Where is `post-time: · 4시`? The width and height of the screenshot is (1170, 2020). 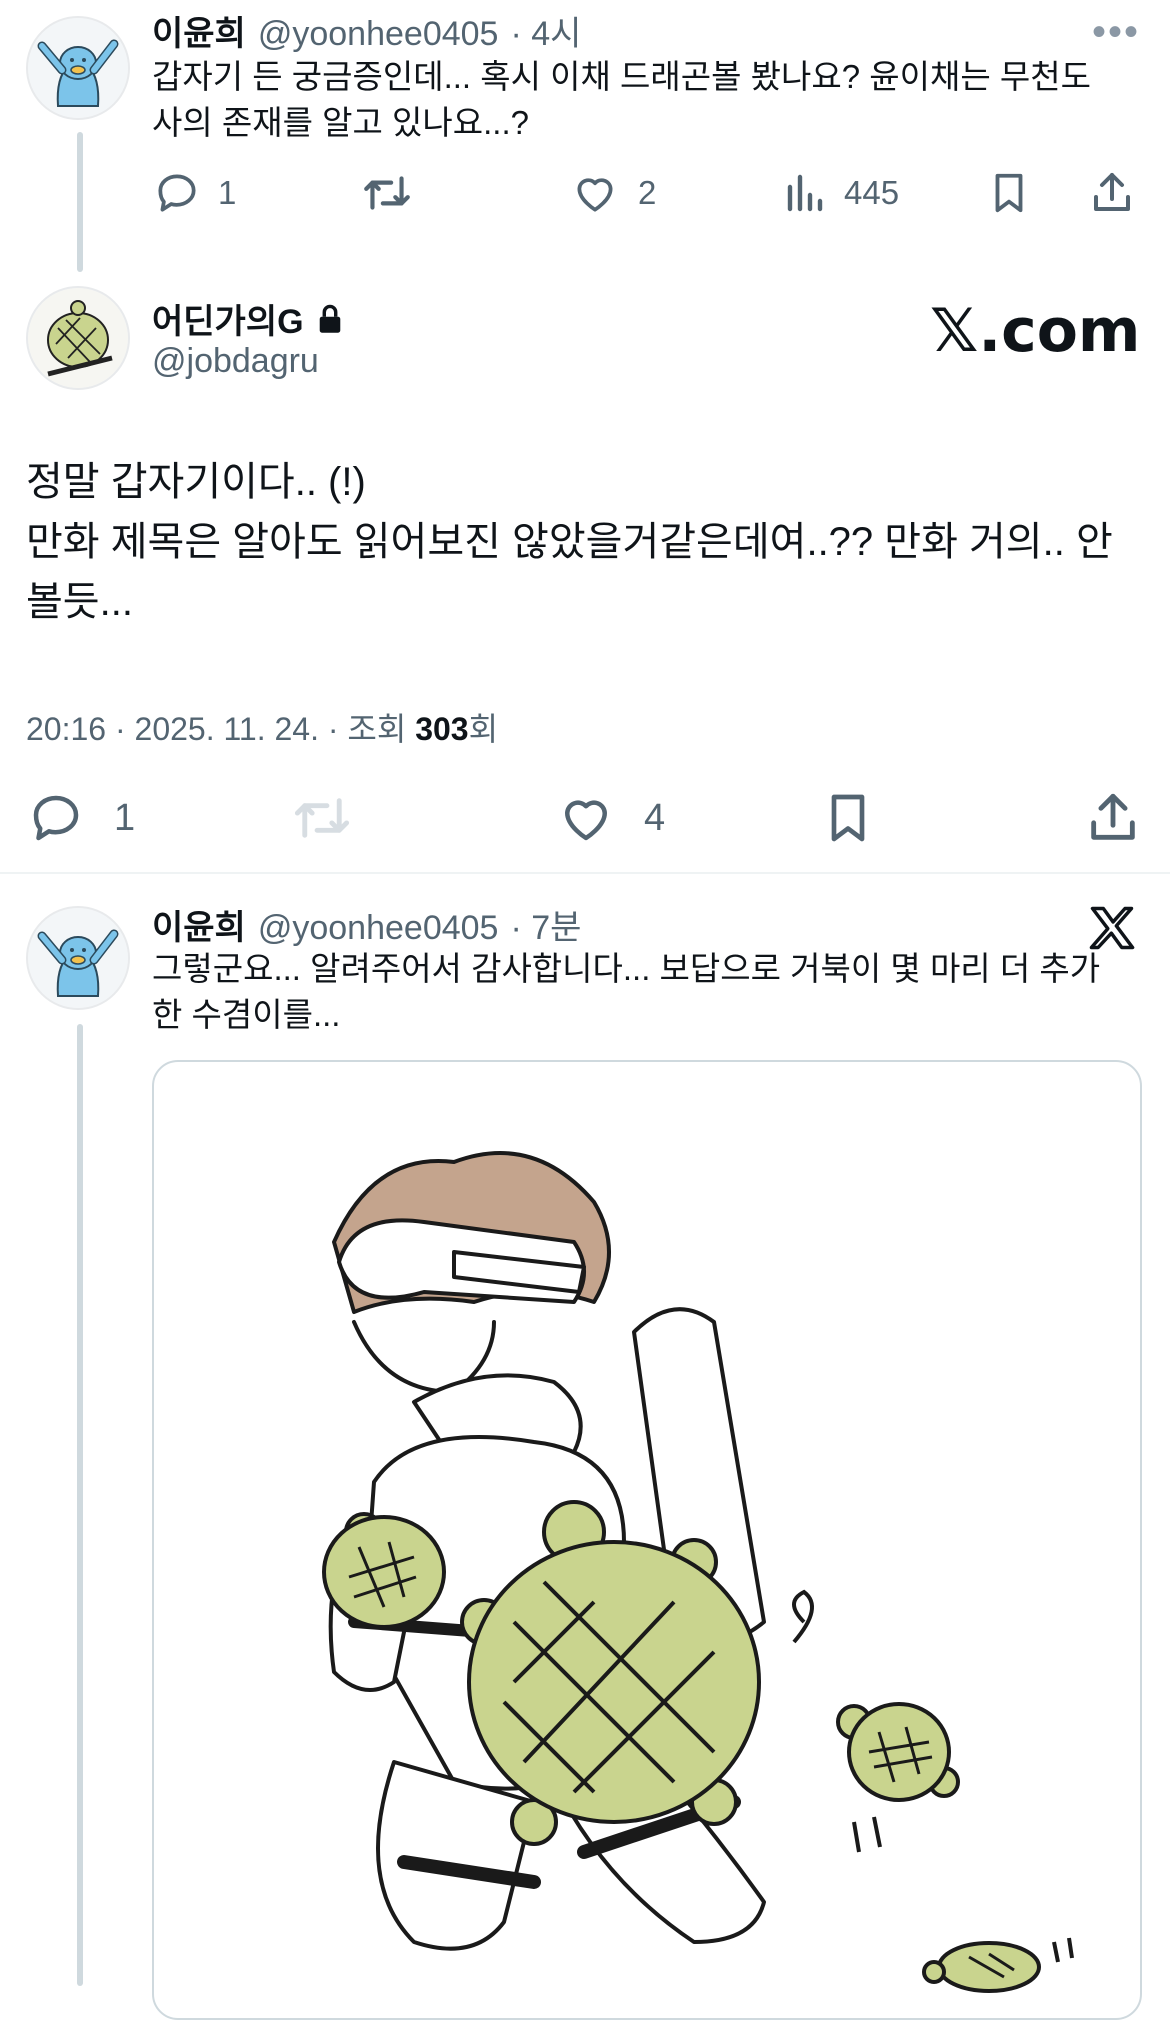 post-time: · 4시 is located at coordinates (545, 30).